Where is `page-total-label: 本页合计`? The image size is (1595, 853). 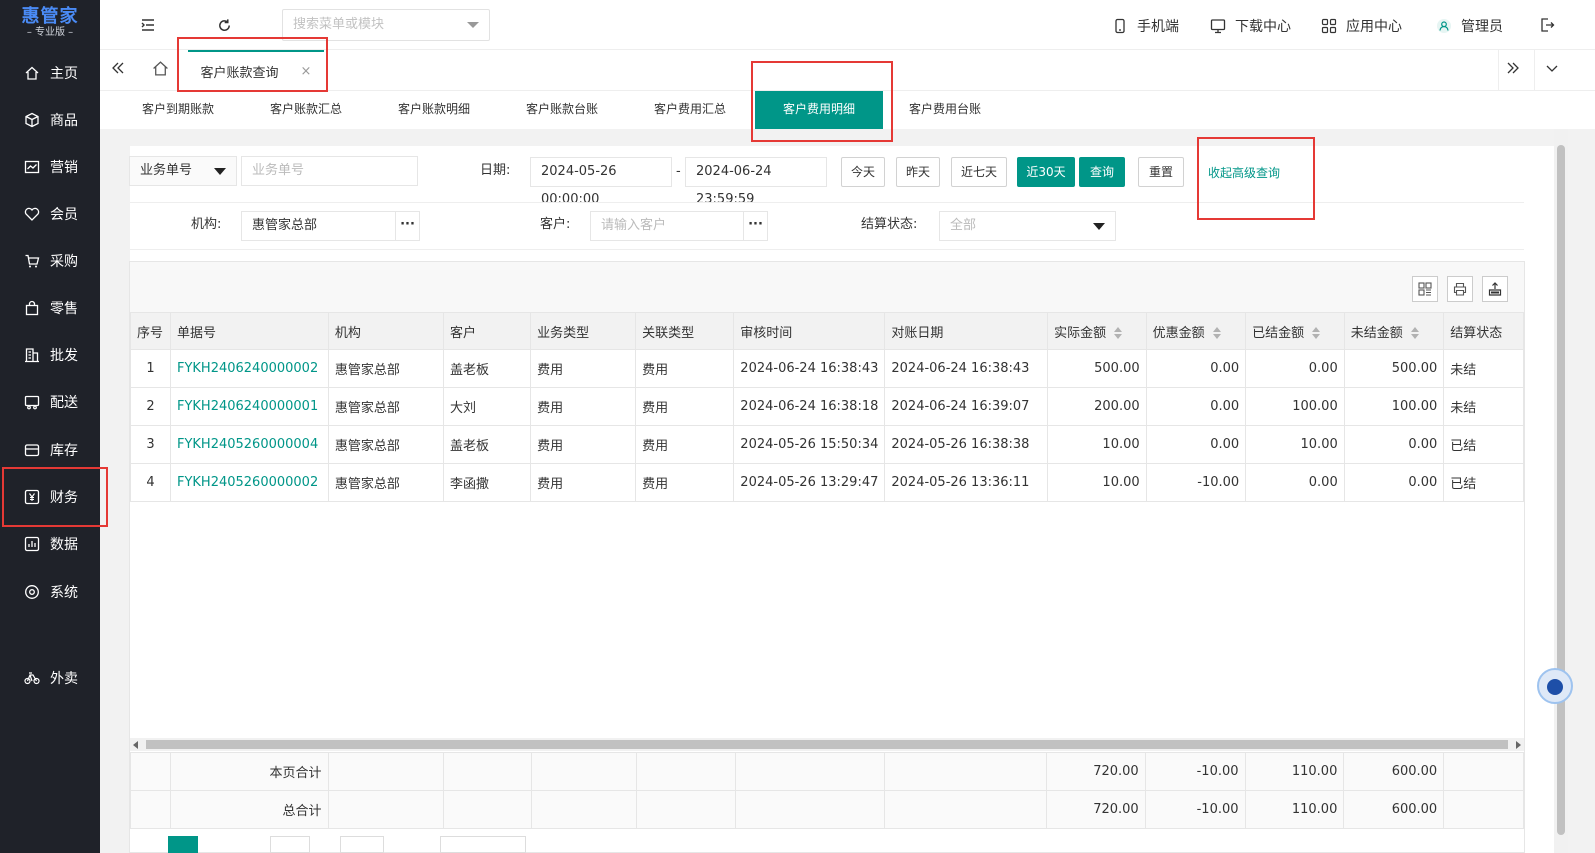
page-total-label: 本页合计 is located at coordinates (249, 771).